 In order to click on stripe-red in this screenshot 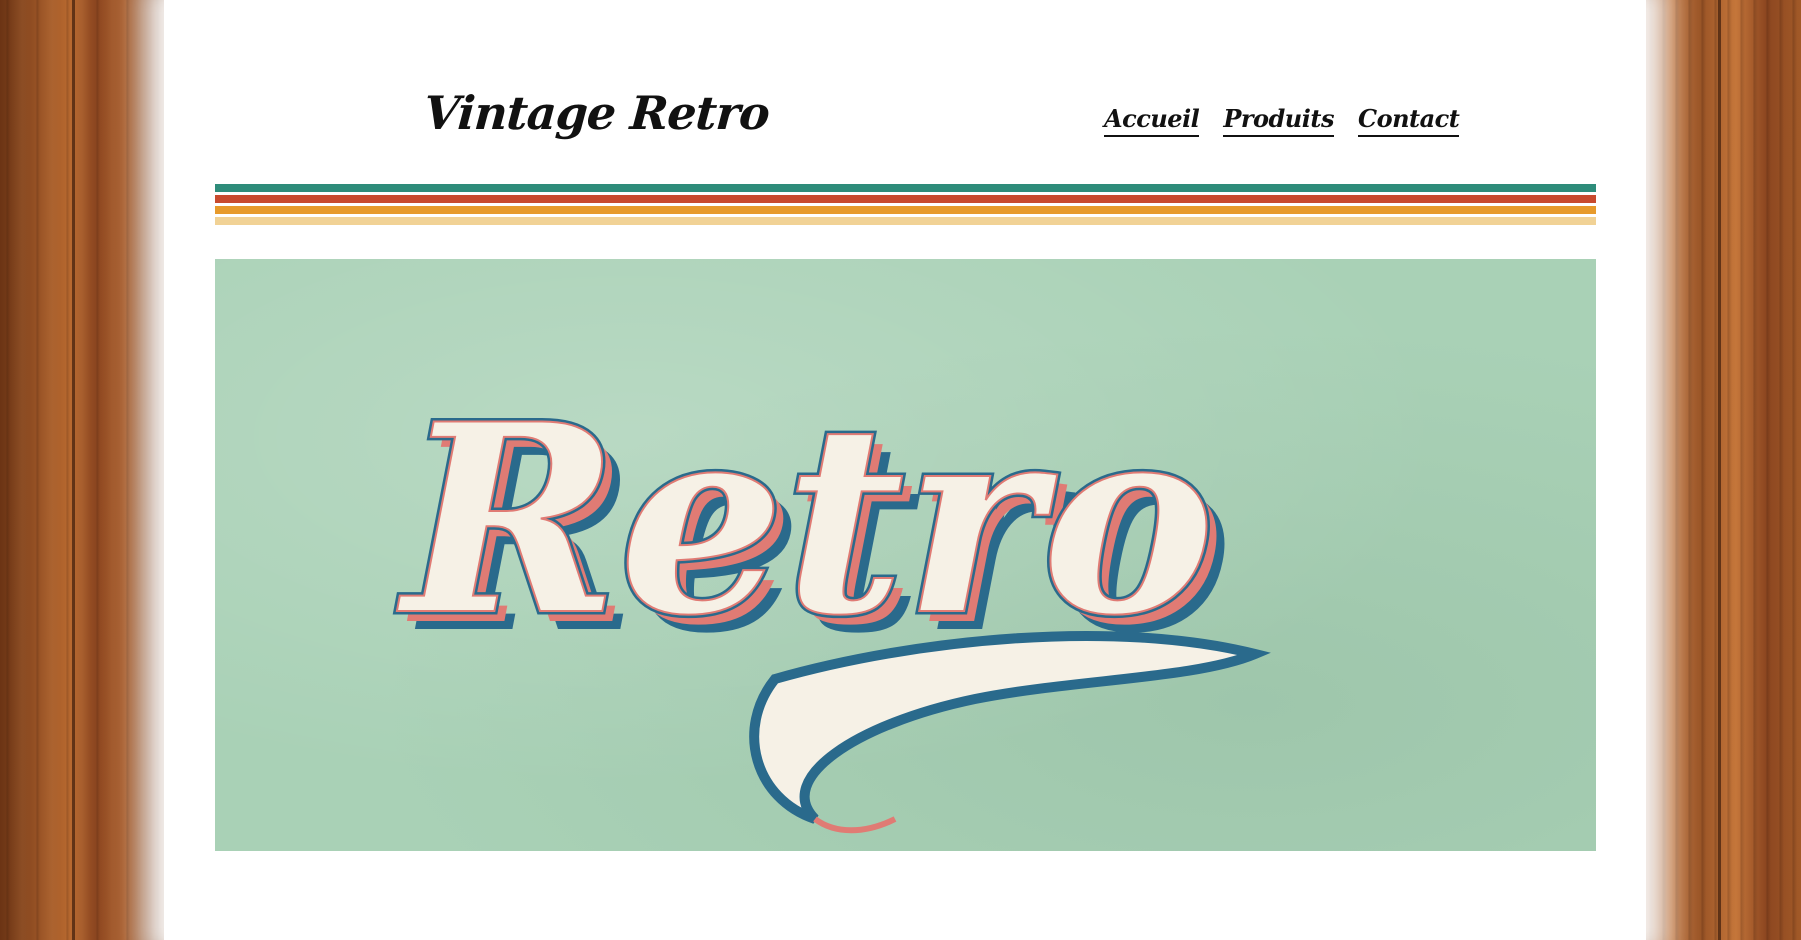, I will do `click(905, 199)`.